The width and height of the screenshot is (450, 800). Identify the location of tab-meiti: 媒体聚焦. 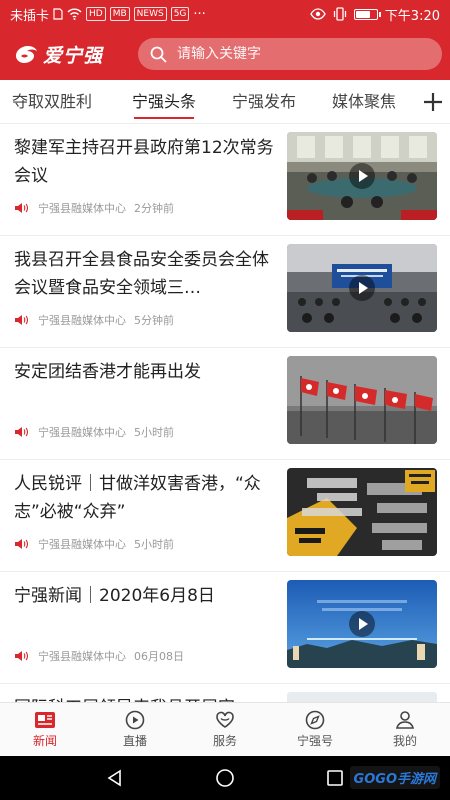
(364, 101).